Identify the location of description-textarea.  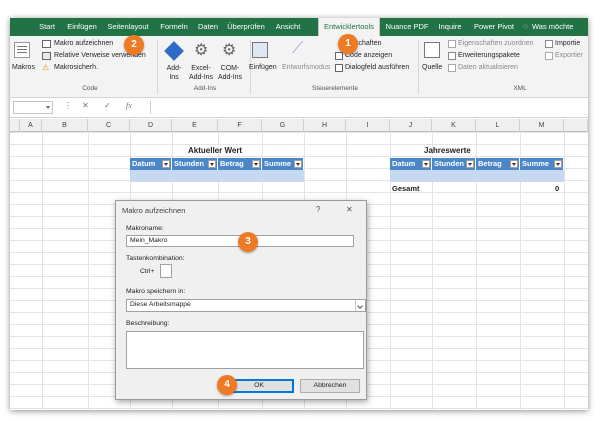
(245, 350).